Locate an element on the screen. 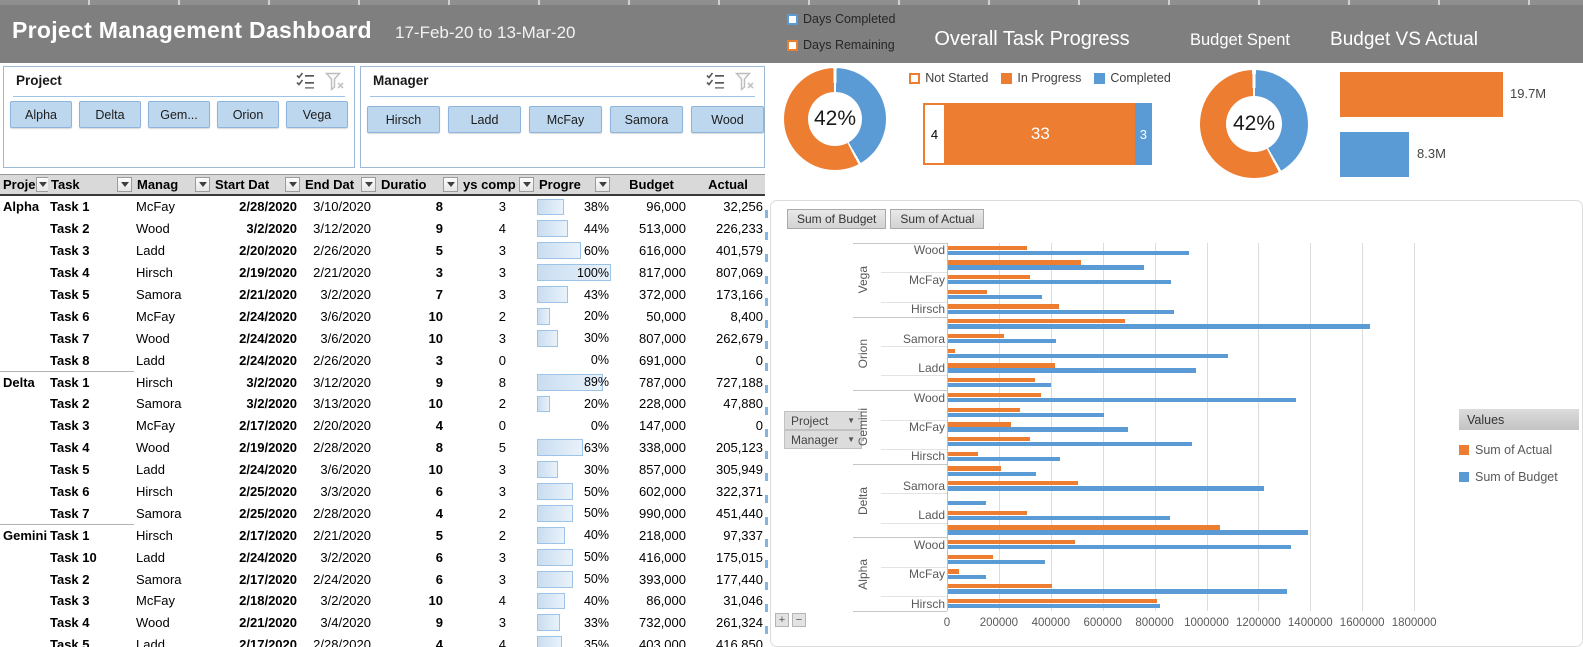  cell-project: Alpha is located at coordinates (21, 207).